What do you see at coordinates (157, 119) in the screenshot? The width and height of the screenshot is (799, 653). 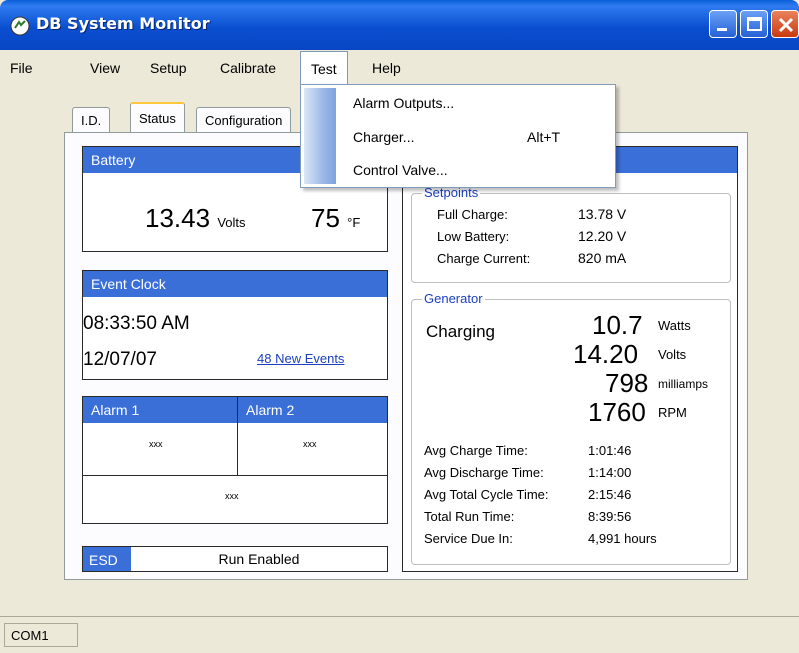 I see `tab-status: Status` at bounding box center [157, 119].